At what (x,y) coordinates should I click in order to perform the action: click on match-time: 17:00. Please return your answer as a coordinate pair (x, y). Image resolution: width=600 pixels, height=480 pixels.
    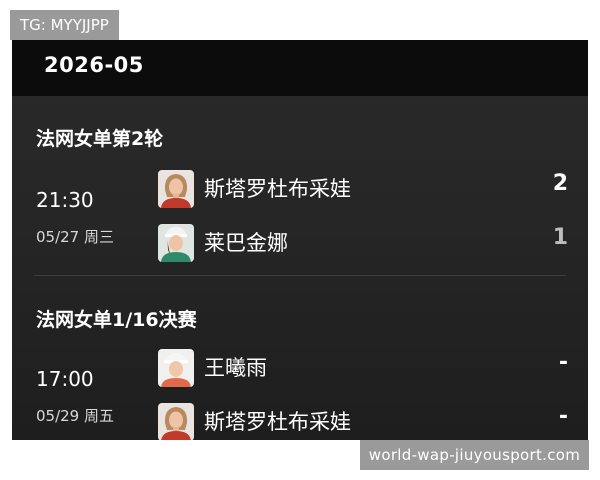
    Looking at the image, I should click on (65, 379).